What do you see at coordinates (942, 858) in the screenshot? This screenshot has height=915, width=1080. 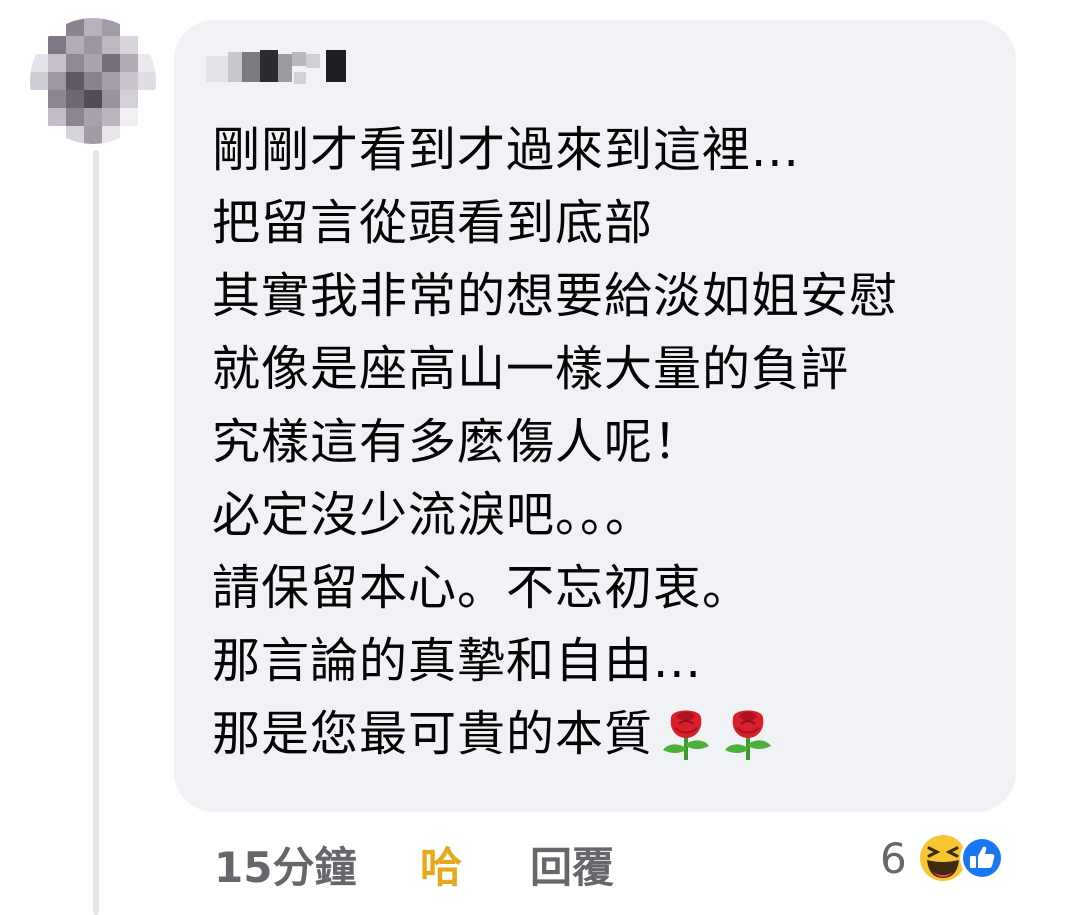 I see `reaction-summary: 6` at bounding box center [942, 858].